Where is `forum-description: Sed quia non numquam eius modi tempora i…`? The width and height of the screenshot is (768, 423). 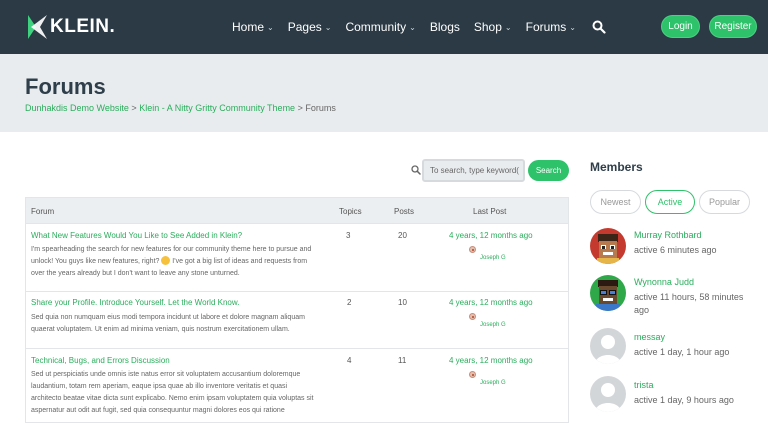 forum-description: Sed quia non numquam eius modi tempora i… is located at coordinates (178, 324).